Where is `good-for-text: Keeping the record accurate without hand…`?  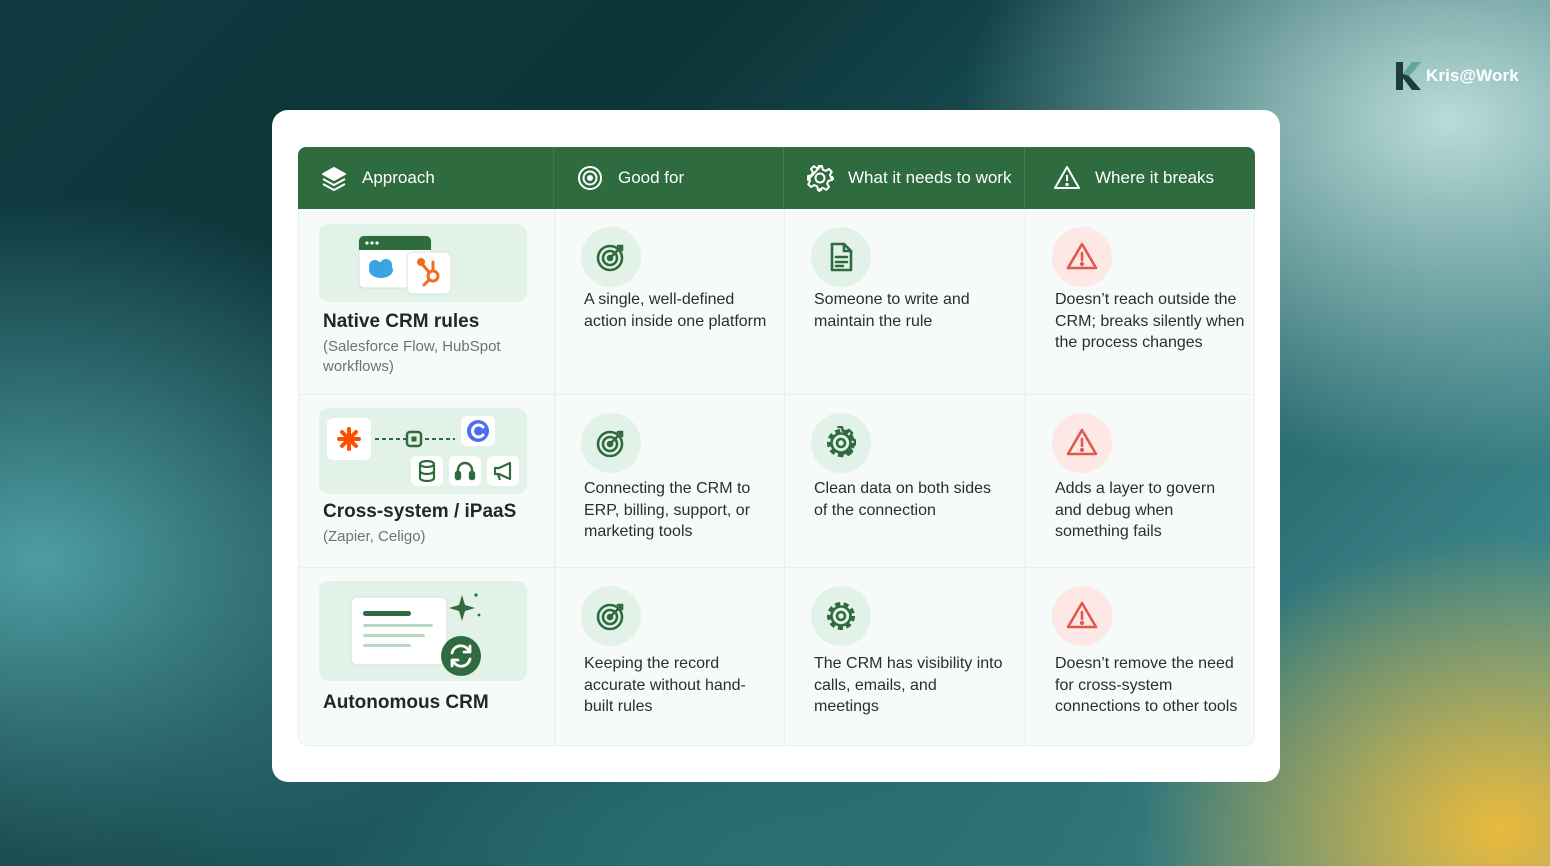 good-for-text: Keeping the record accurate without hand… is located at coordinates (665, 685).